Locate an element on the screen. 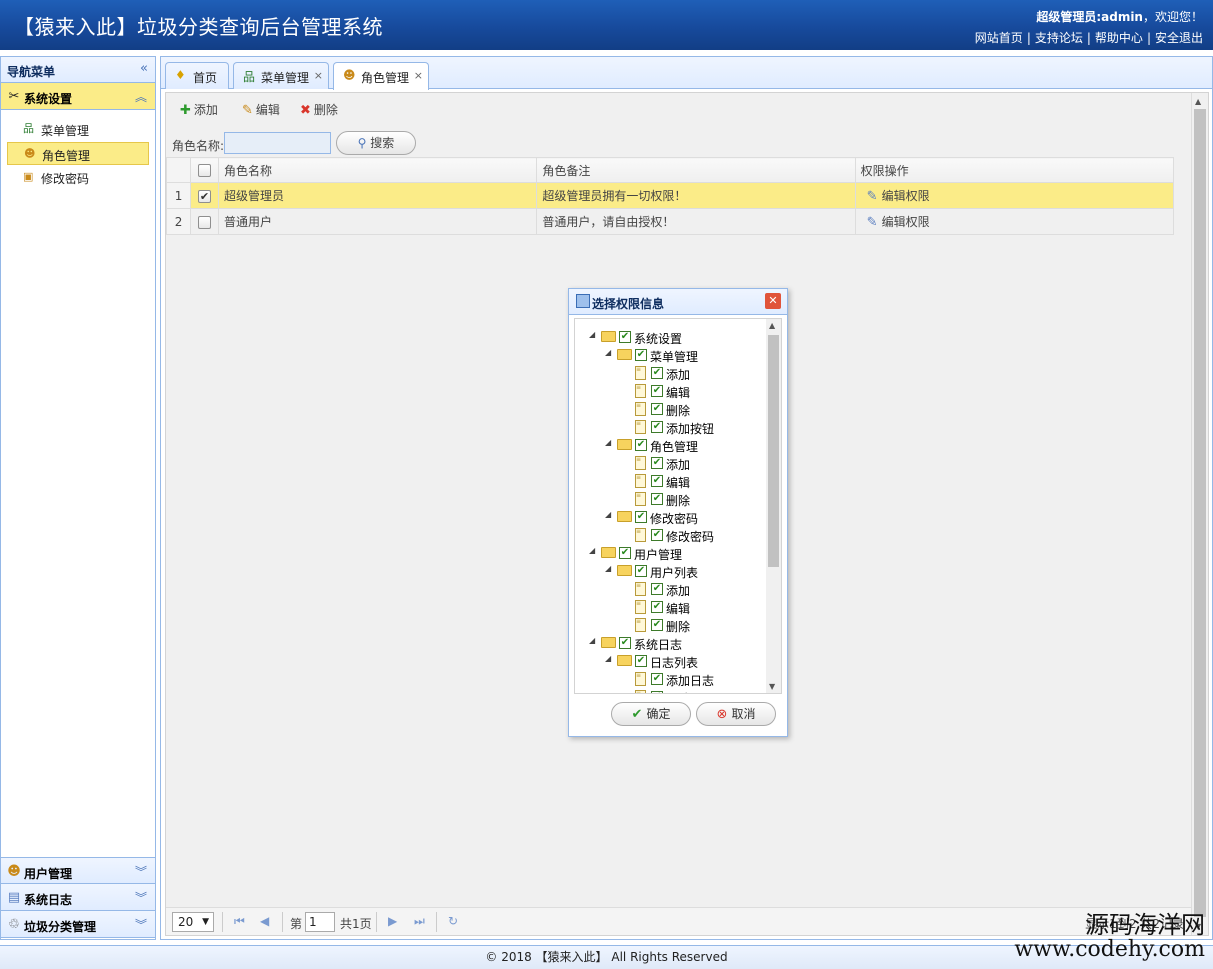 This screenshot has width=1213, height=969. first-page-icon: ⏮ is located at coordinates (239, 921).